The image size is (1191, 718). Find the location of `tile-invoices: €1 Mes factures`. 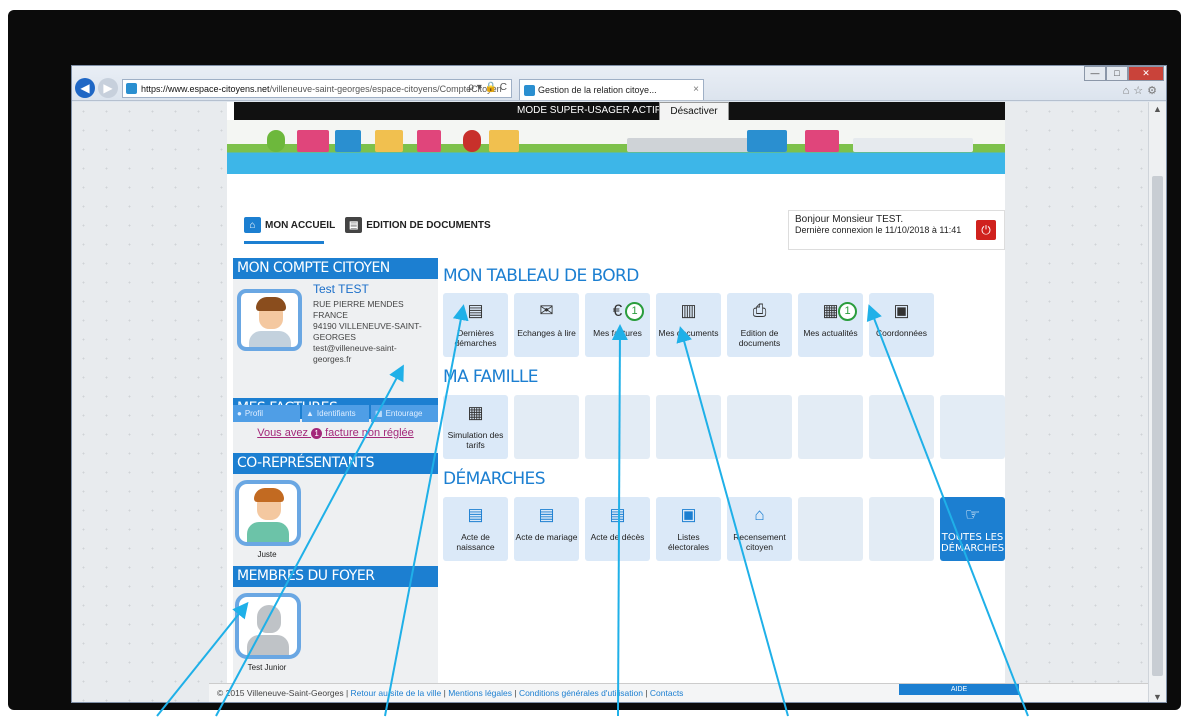

tile-invoices: €1 Mes factures is located at coordinates (617, 325).